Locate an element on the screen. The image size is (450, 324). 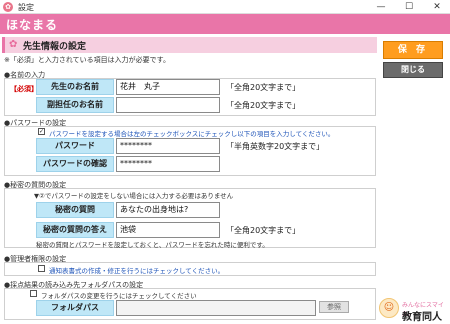
password-checkbox: ✓ is located at coordinates (41, 131).